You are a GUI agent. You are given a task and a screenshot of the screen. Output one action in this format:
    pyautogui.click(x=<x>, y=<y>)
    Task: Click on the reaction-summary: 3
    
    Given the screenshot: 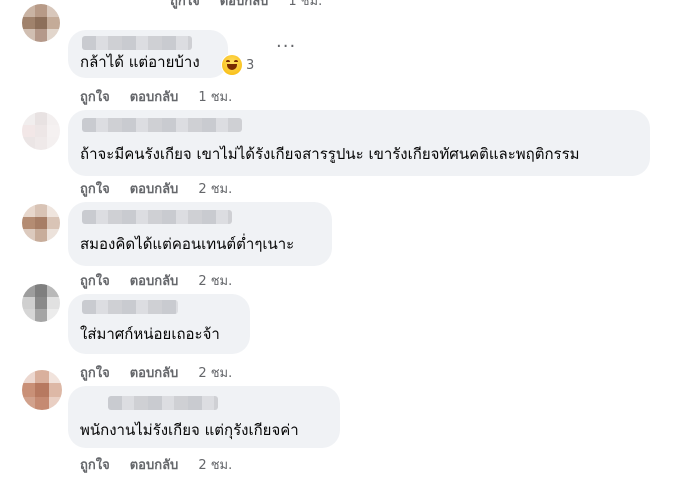 What is the action you would take?
    pyautogui.click(x=238, y=65)
    